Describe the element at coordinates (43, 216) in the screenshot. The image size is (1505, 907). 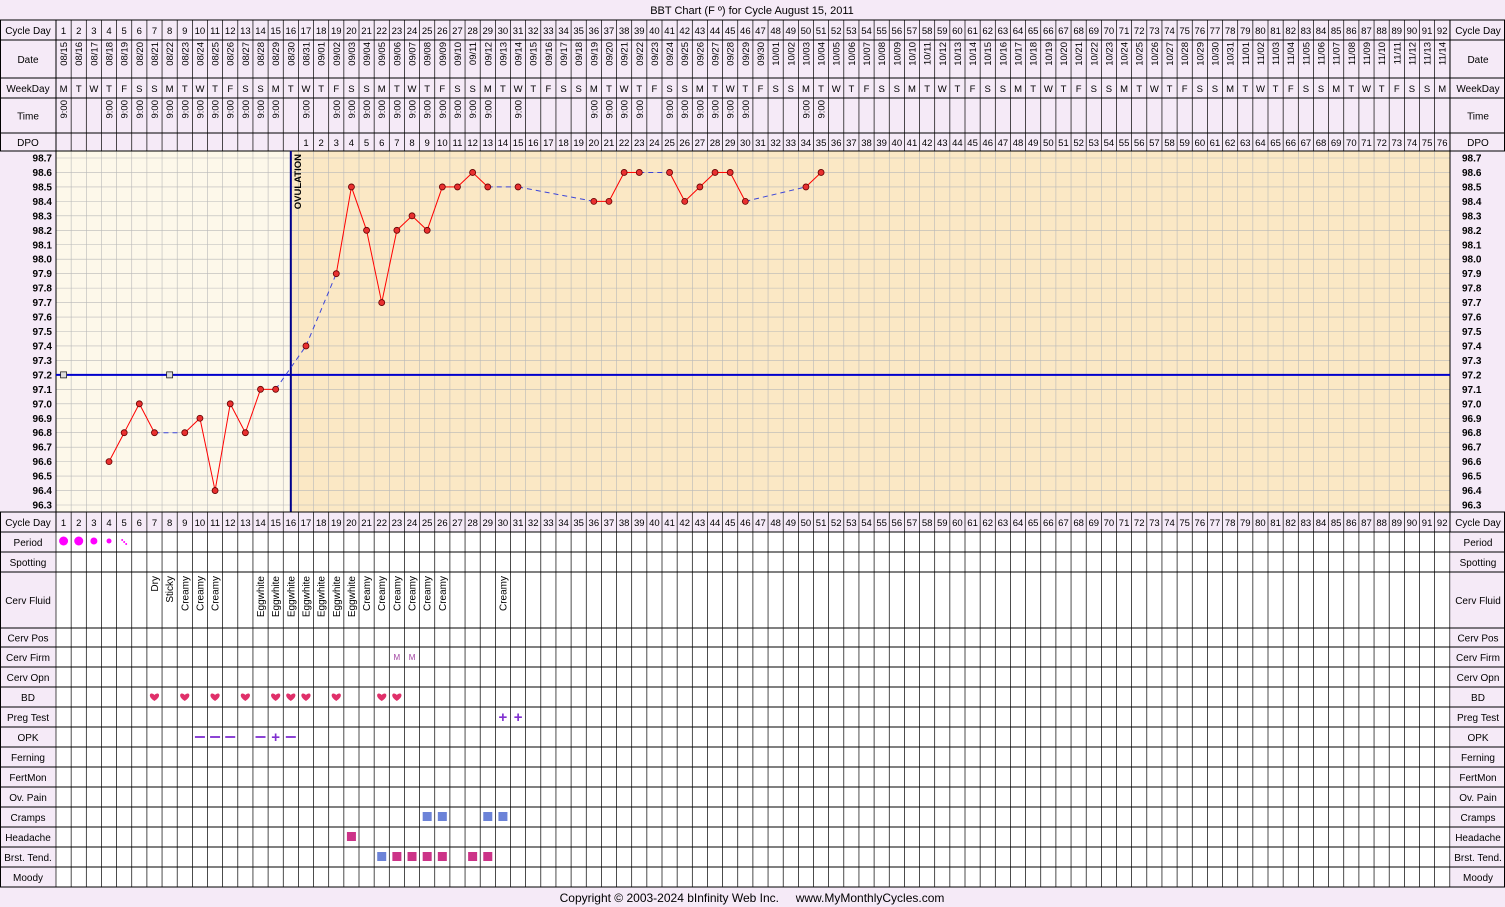
I see `y-tick-label-left: 98.3` at that location.